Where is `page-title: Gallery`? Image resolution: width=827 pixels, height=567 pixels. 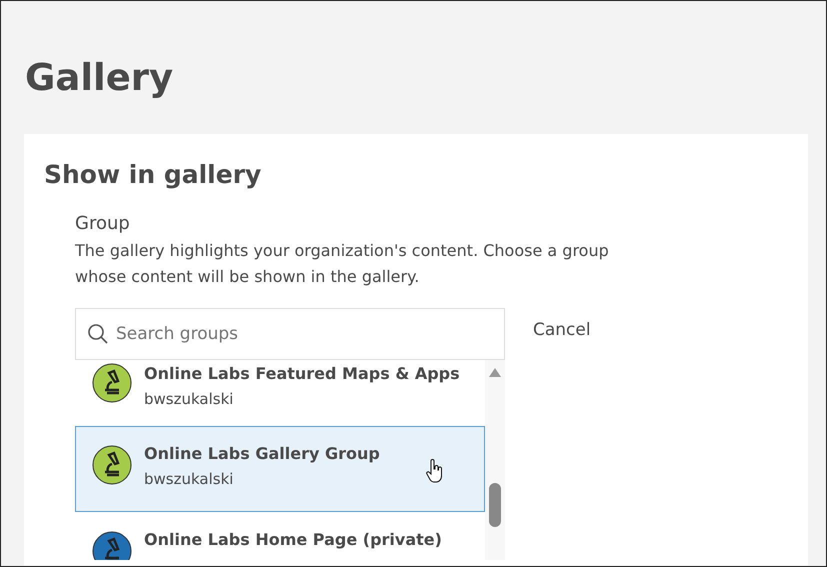 page-title: Gallery is located at coordinates (99, 78).